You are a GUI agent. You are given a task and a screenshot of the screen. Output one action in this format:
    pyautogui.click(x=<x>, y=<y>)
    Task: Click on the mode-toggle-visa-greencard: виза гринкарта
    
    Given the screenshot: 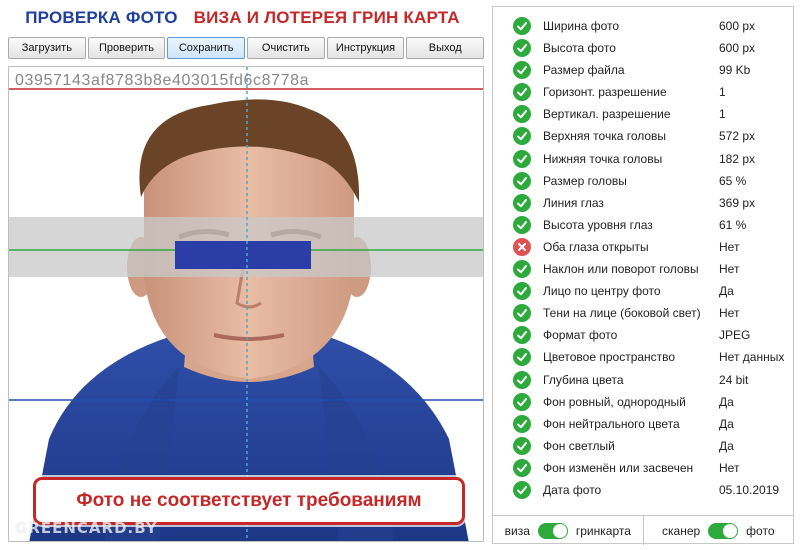 What is the action you would take?
    pyautogui.click(x=568, y=530)
    